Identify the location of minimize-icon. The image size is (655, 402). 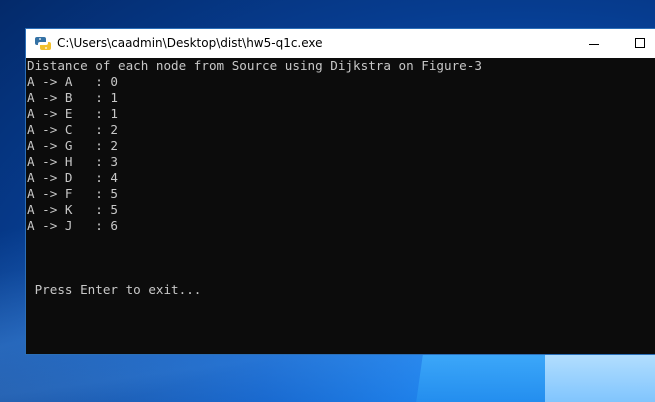
(594, 44).